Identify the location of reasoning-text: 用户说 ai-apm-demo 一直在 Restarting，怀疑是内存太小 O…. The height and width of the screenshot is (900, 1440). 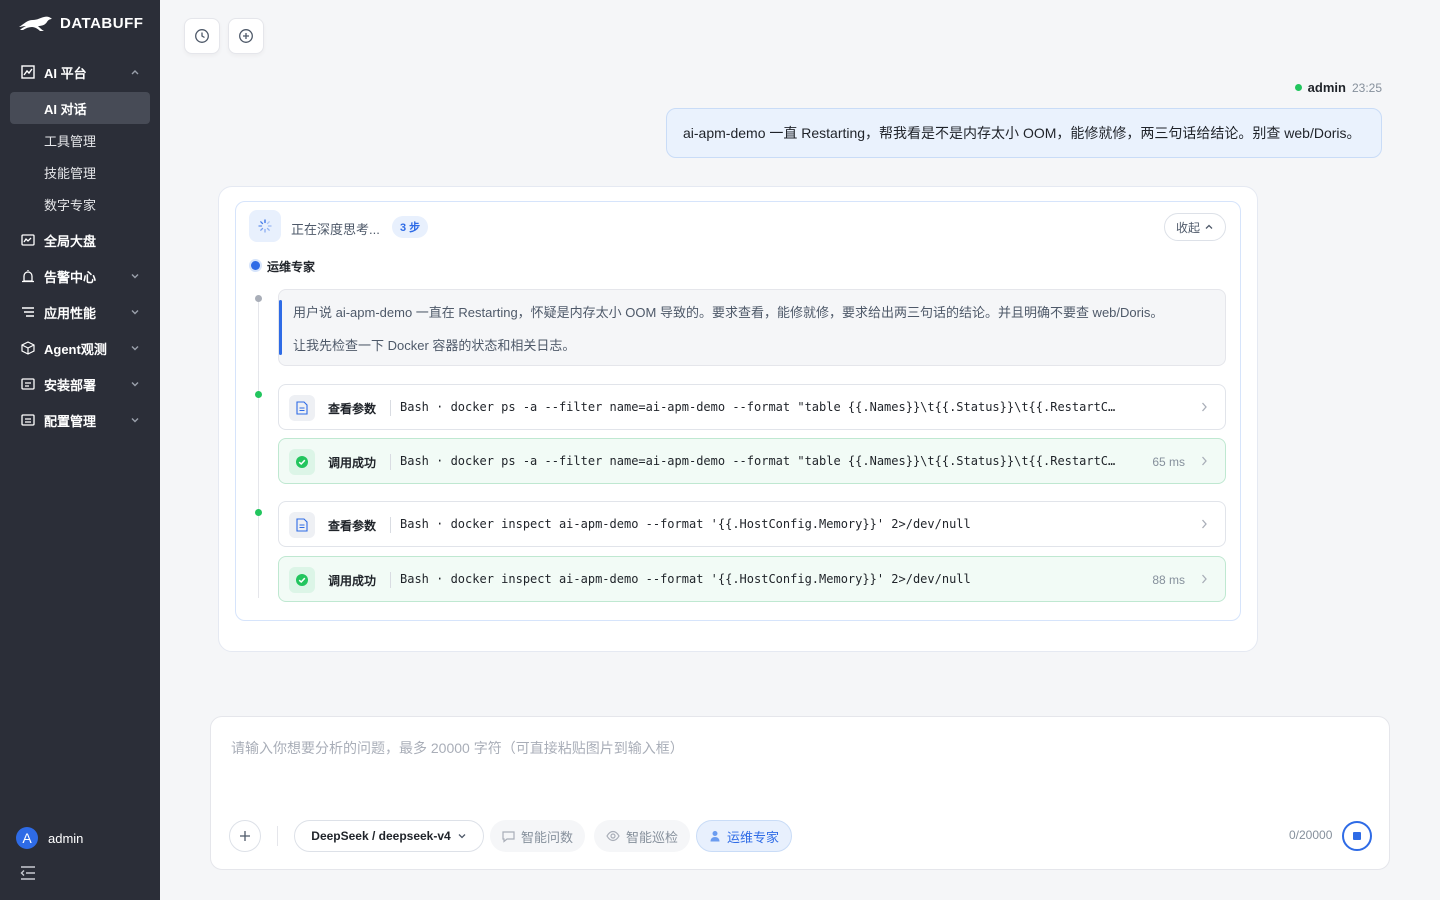
(728, 312).